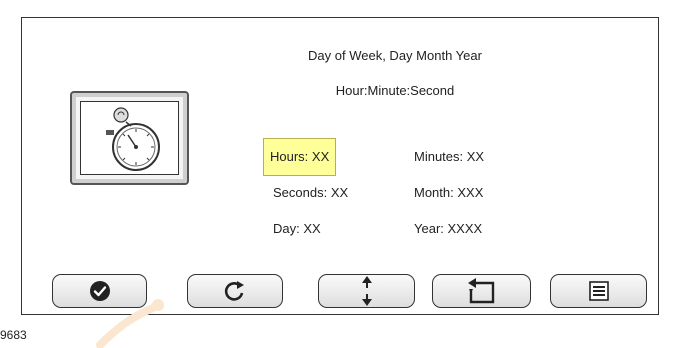  Describe the element at coordinates (310, 193) in the screenshot. I see `seconds-field: Seconds: XX` at that location.